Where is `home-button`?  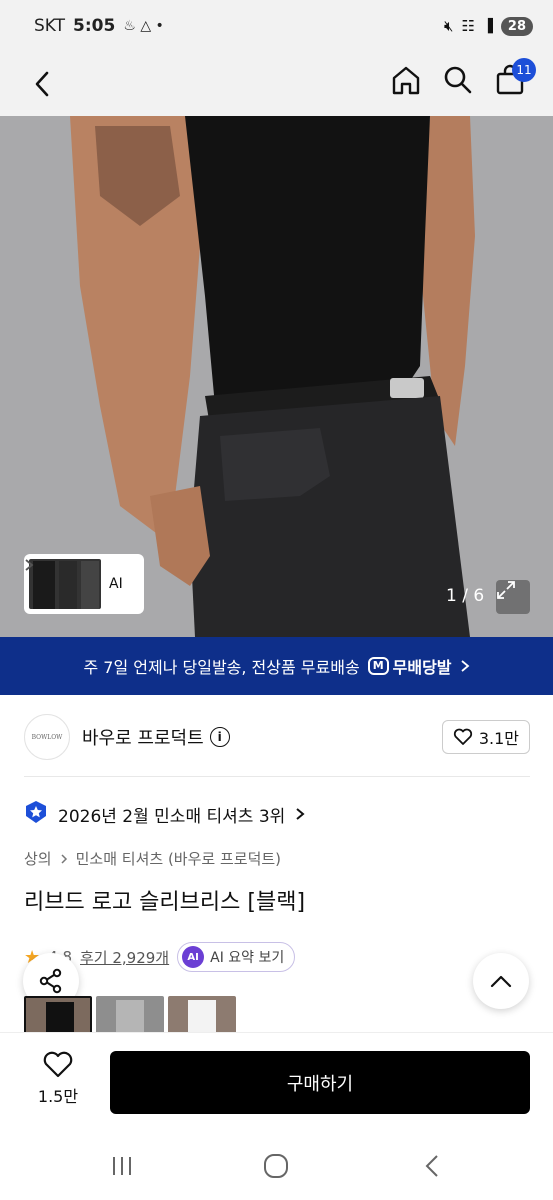
home-button is located at coordinates (406, 80).